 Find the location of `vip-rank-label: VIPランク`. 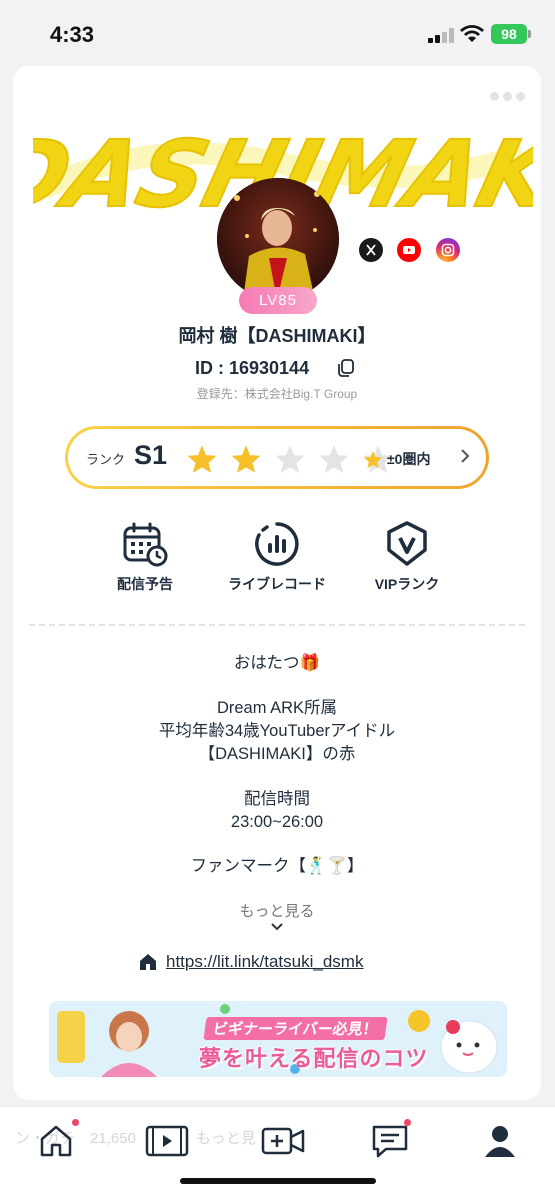

vip-rank-label: VIPランク is located at coordinates (407, 584).